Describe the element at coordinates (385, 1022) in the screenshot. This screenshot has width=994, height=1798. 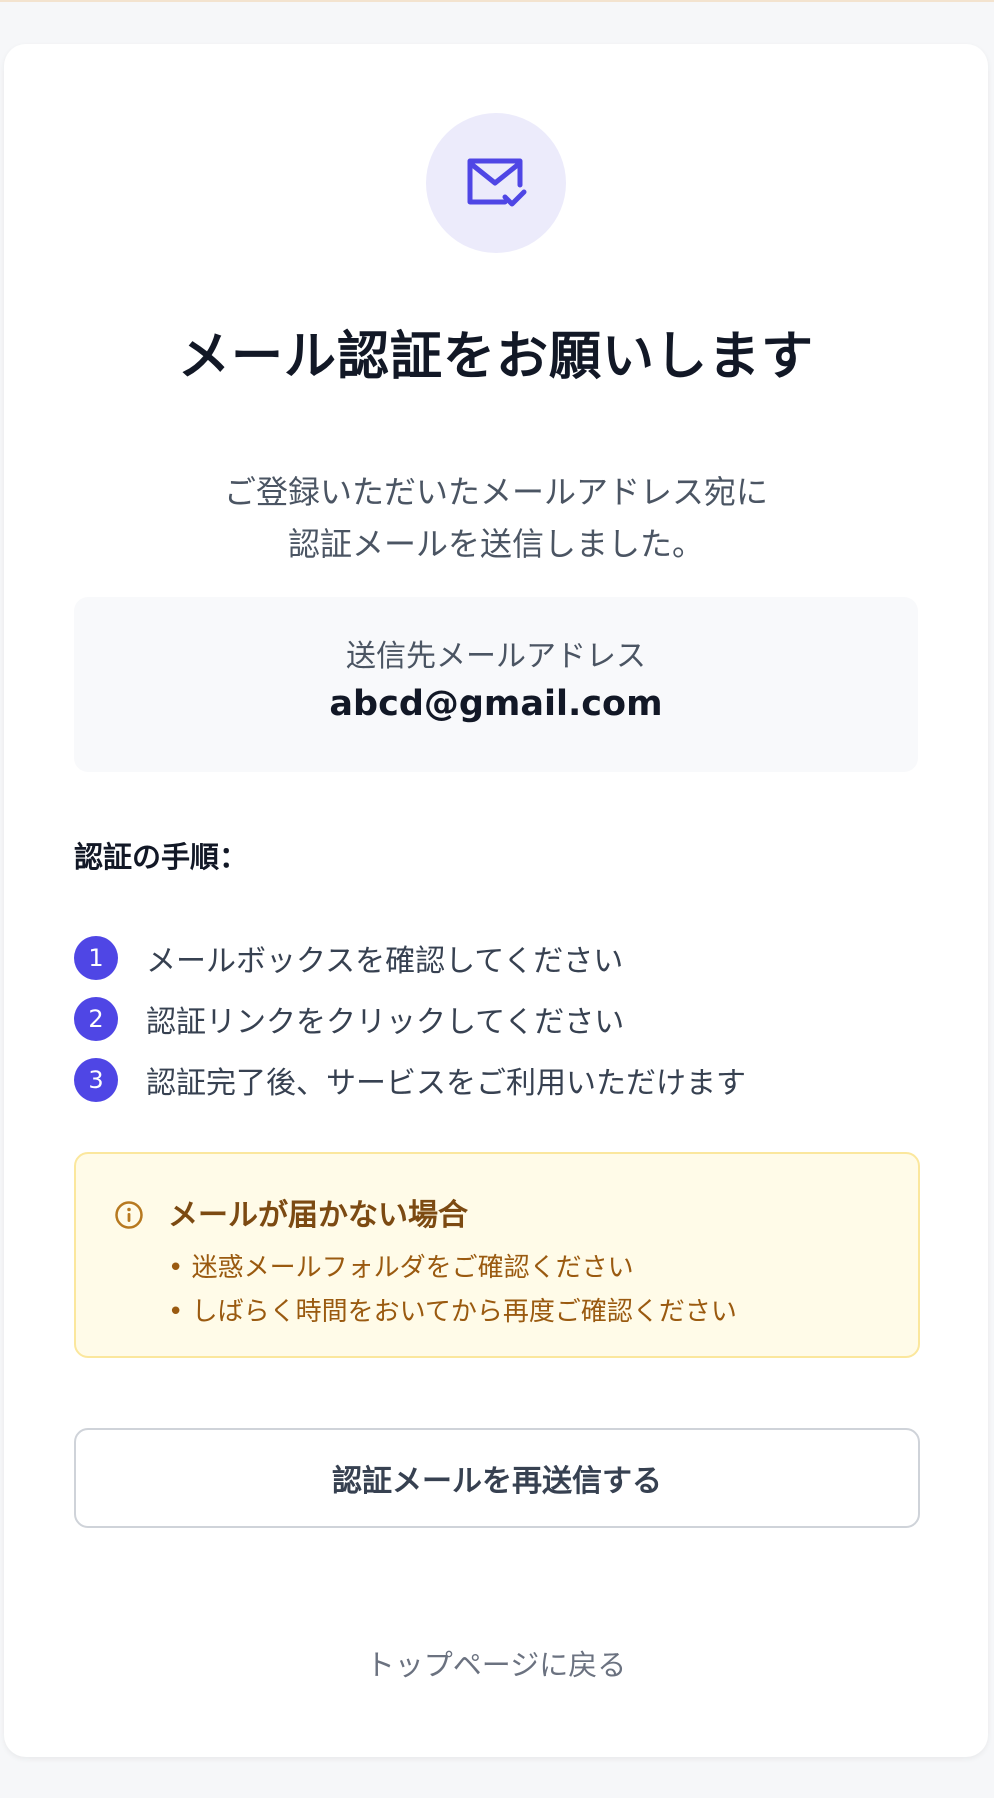
I see `step-text: 認証リンクをクリックしてください` at that location.